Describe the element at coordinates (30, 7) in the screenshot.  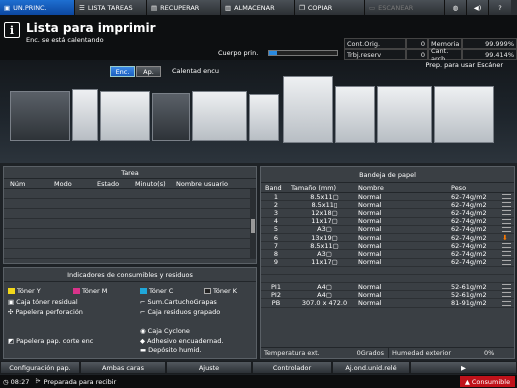
I see `tab-label: UN.PRINC.` at that location.